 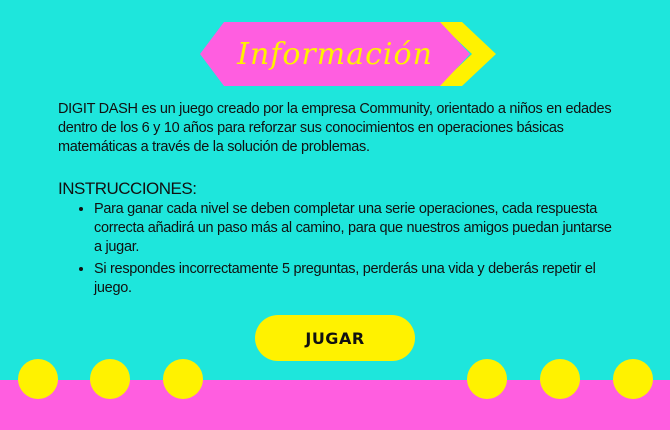 What do you see at coordinates (335, 54) in the screenshot?
I see `page-title: Información` at bounding box center [335, 54].